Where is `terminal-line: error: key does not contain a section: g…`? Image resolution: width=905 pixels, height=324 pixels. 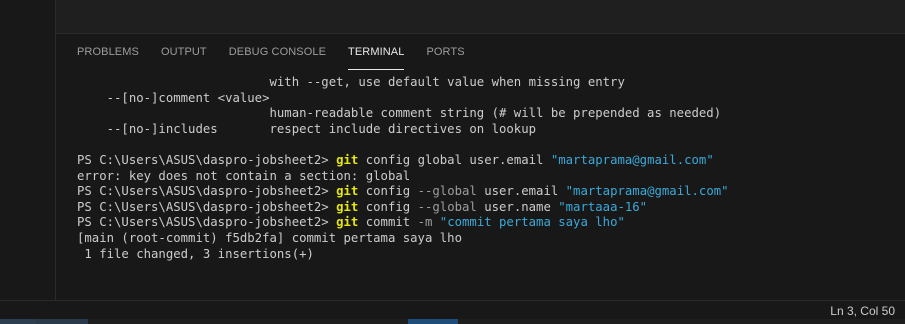 terminal-line: error: key does not contain a section: g… is located at coordinates (486, 177).